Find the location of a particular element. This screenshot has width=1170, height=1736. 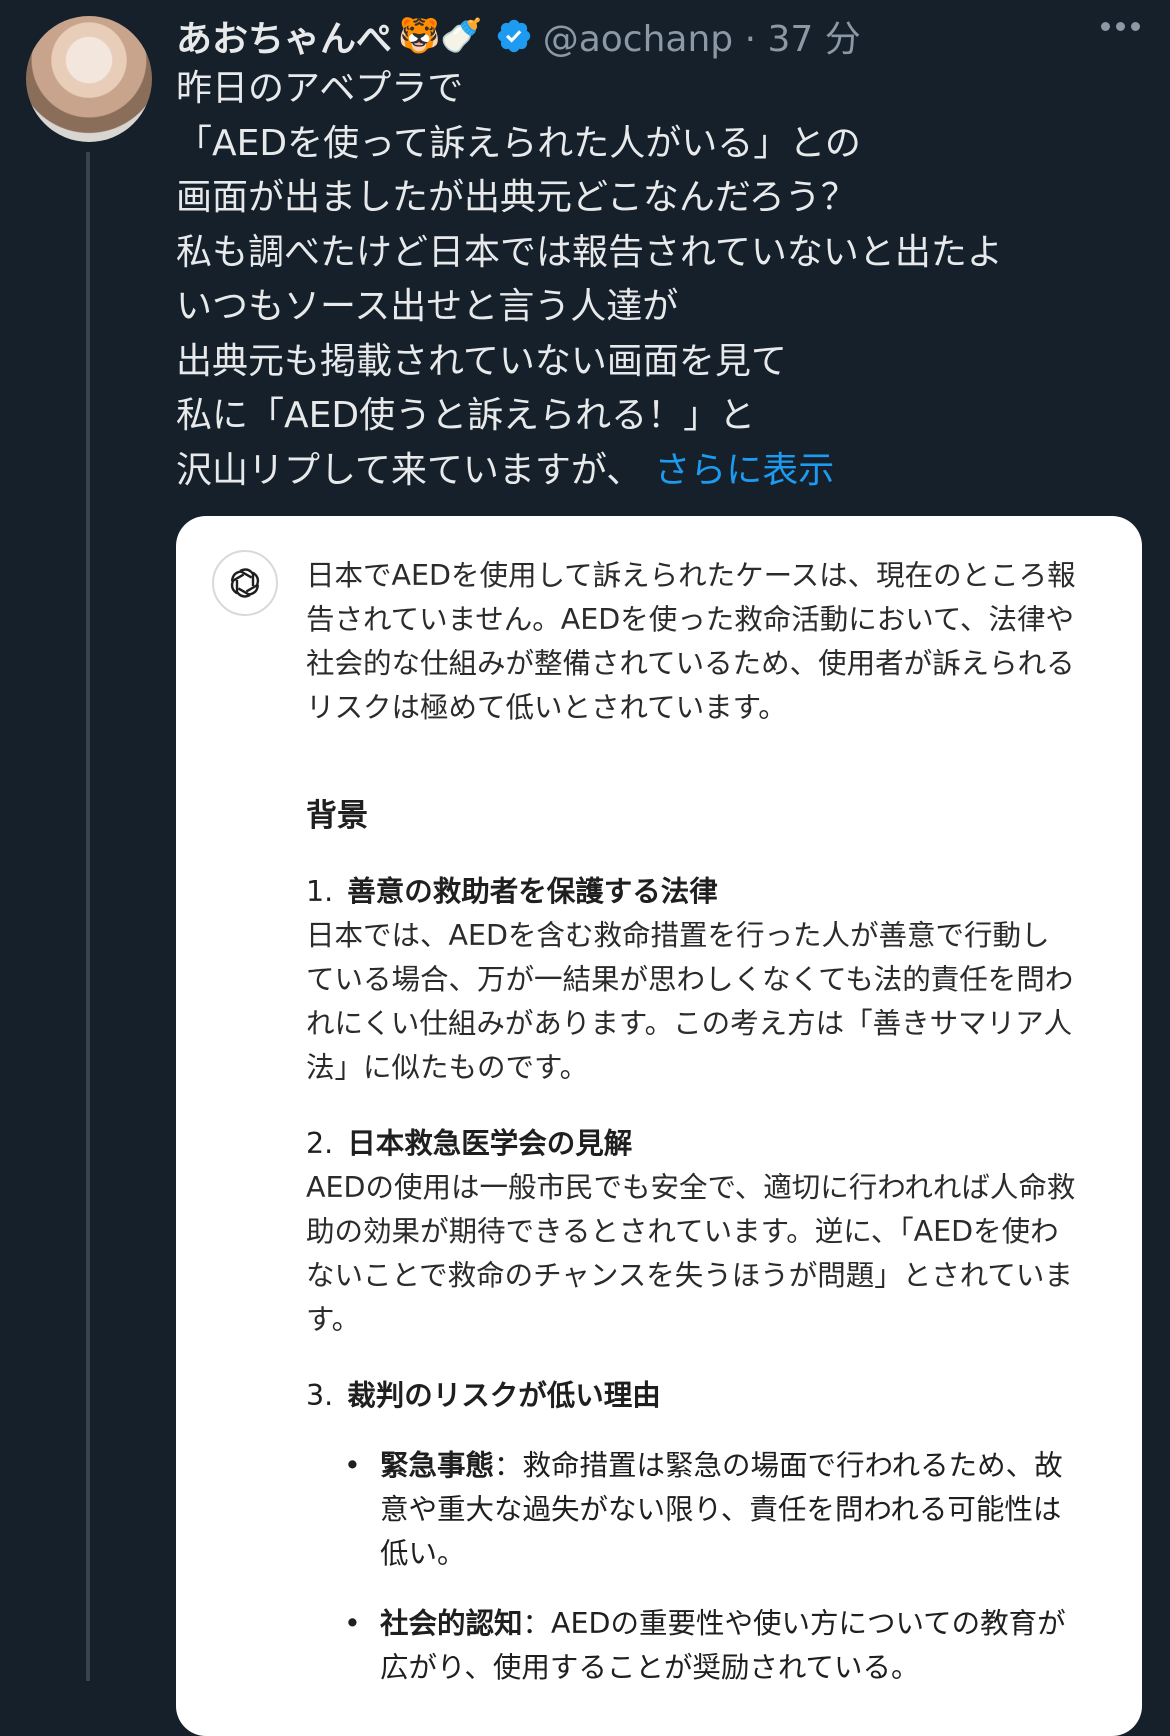

tweet-line: 私に「AED使うと訴えられる！」と is located at coordinates (466, 415).